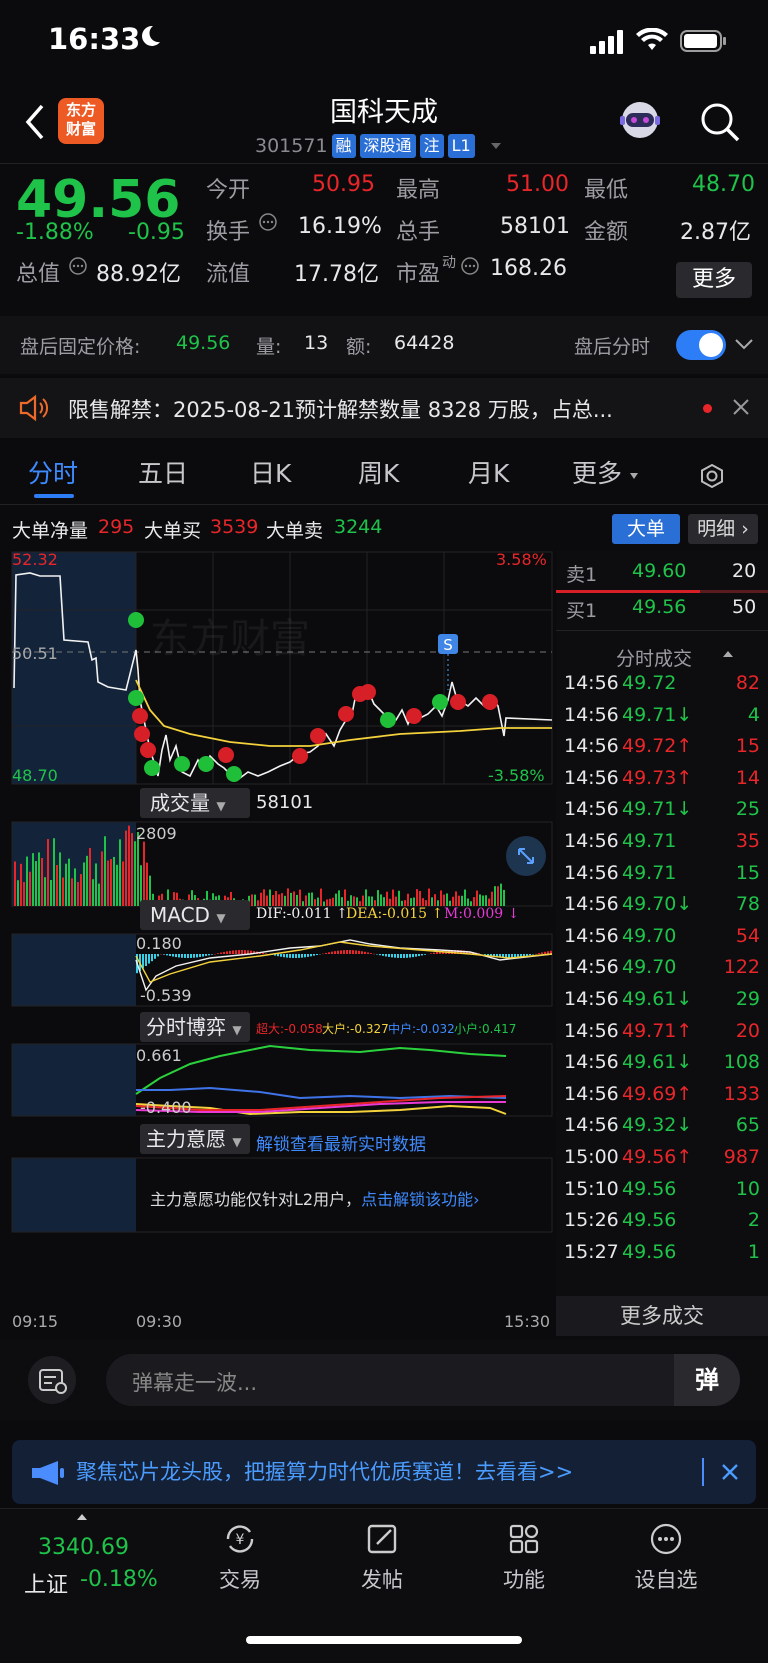  What do you see at coordinates (417, 1199) in the screenshot?
I see `unlock-feature-link: 点击解锁该功能` at bounding box center [417, 1199].